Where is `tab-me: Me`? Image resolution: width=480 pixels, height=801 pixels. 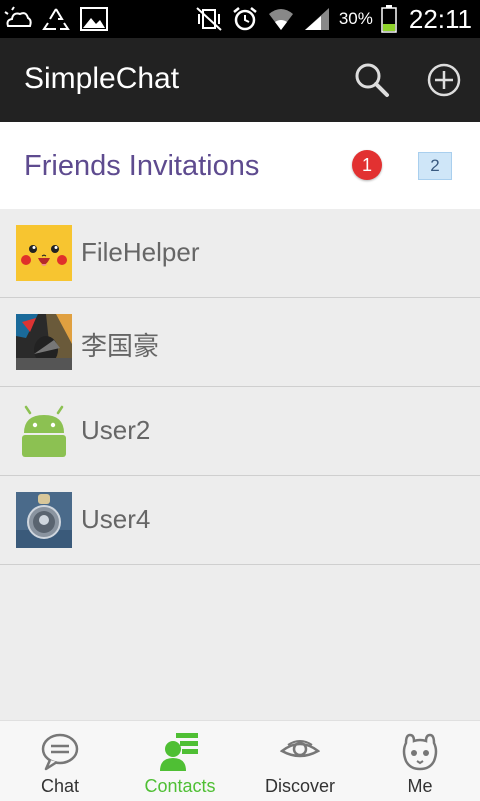 tab-me: Me is located at coordinates (420, 761).